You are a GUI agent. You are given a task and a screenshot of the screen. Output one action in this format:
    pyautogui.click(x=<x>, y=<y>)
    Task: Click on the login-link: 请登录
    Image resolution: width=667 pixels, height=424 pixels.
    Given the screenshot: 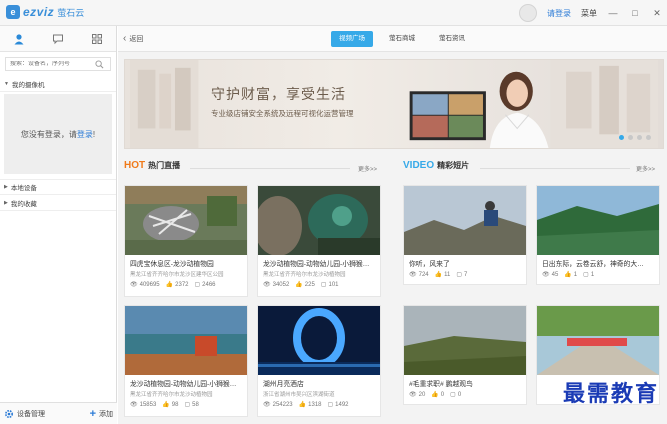 What is the action you would take?
    pyautogui.click(x=559, y=13)
    